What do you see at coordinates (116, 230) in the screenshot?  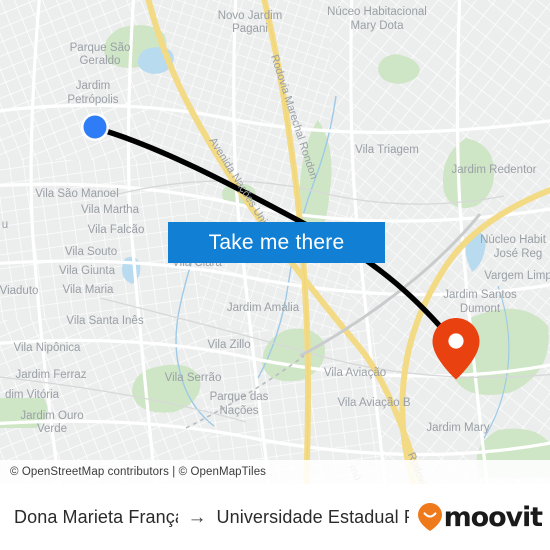 I see `map-place-label: Vila Falcão` at bounding box center [116, 230].